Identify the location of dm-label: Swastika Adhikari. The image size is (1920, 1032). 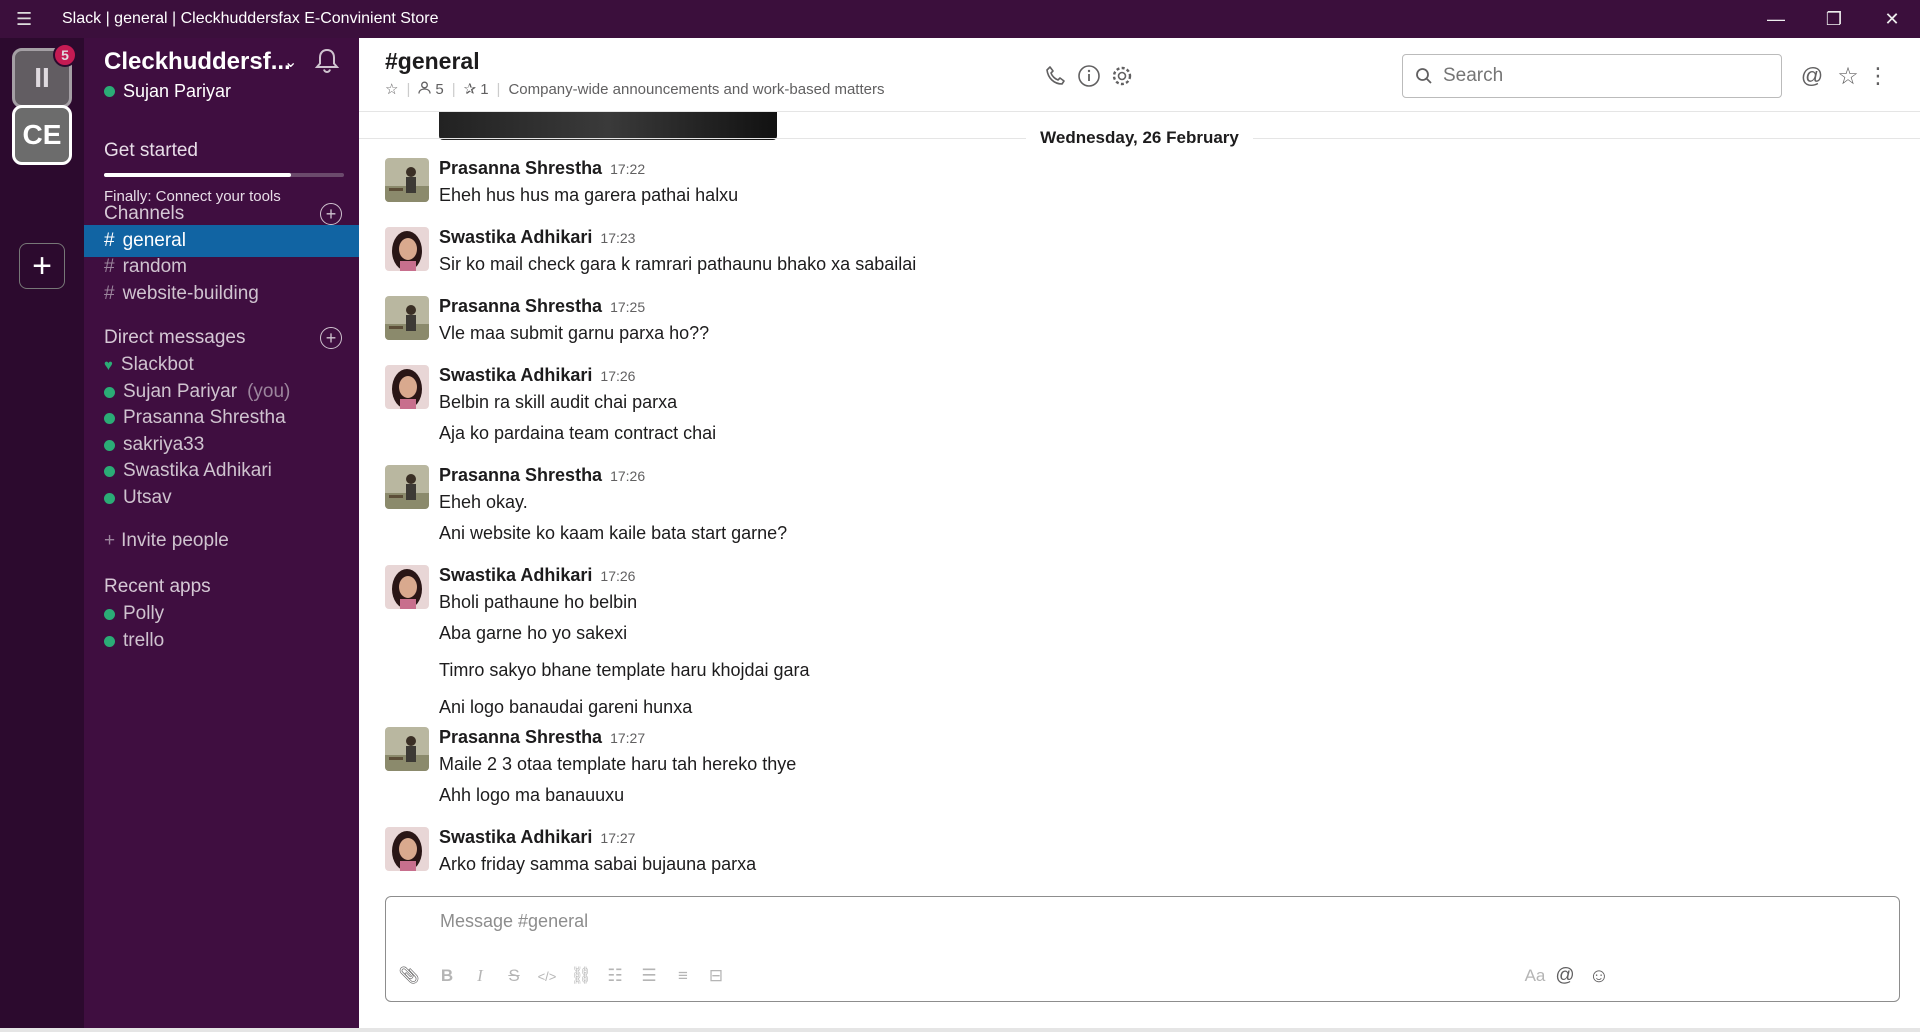
(197, 470).